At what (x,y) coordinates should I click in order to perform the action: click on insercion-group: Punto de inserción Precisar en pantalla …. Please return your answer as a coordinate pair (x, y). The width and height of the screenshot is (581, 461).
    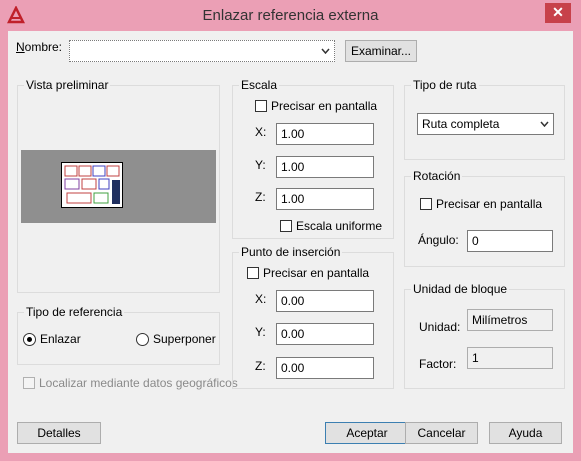
    Looking at the image, I should click on (313, 317).